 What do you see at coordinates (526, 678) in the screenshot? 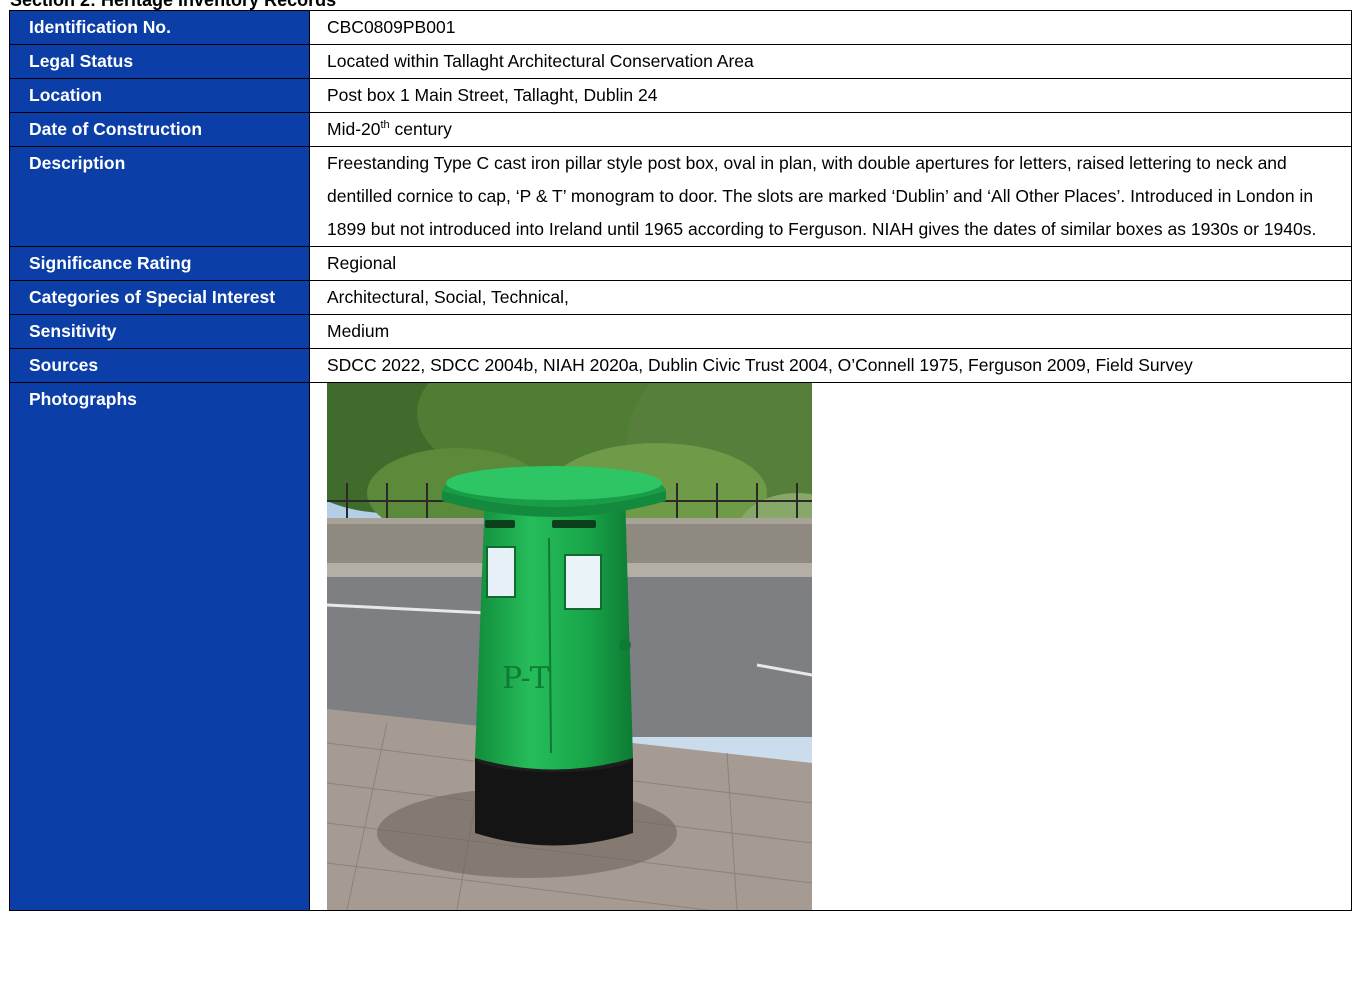
I see `postbox-monogram: P-T` at bounding box center [526, 678].